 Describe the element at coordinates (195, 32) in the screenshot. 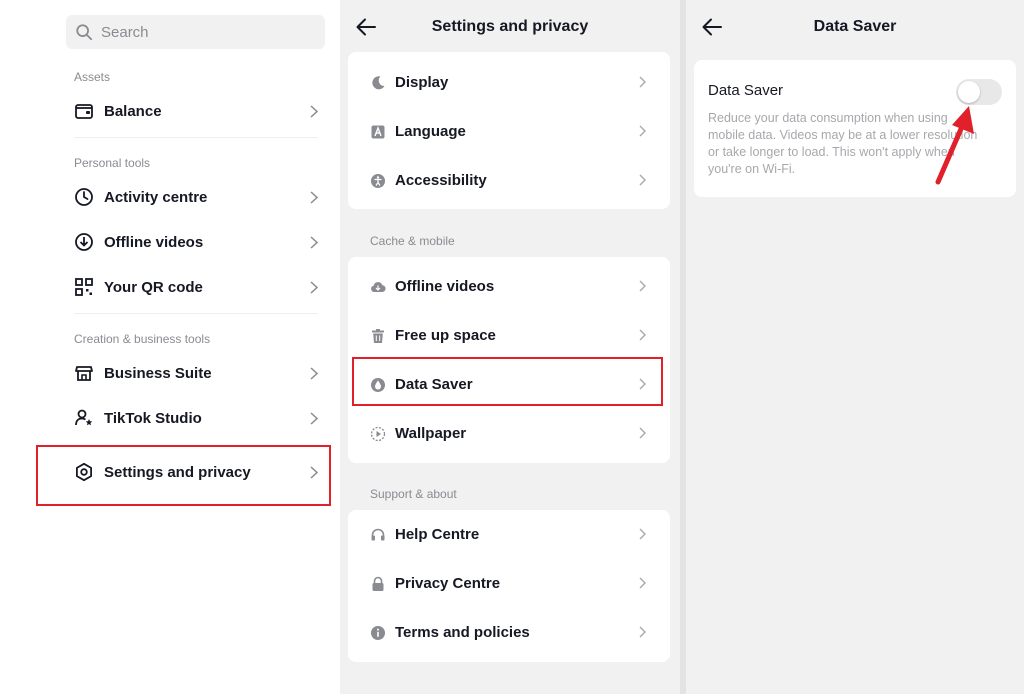

I see `search-bar: Search` at that location.